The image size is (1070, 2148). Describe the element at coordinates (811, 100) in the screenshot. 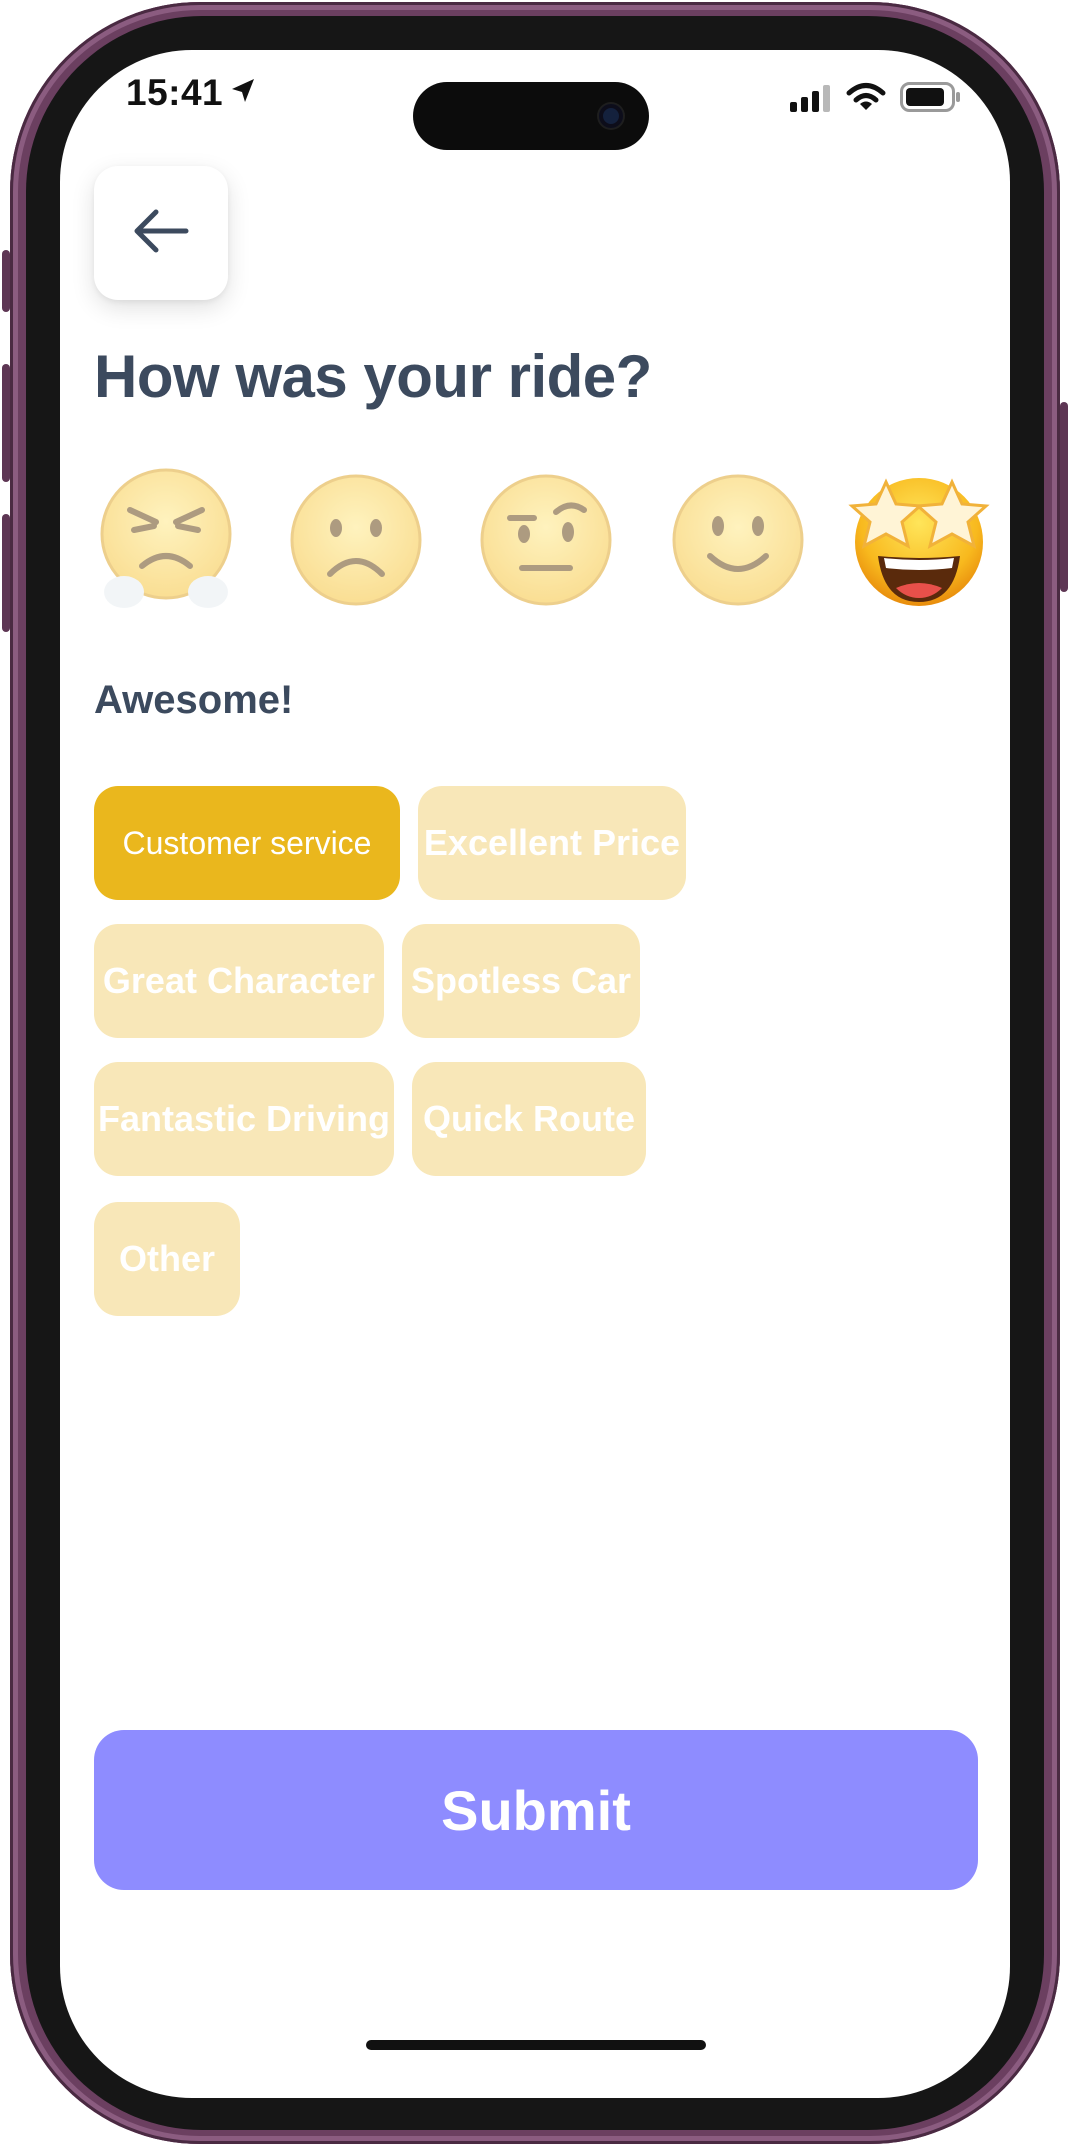

I see `cellular-signal-icon` at that location.